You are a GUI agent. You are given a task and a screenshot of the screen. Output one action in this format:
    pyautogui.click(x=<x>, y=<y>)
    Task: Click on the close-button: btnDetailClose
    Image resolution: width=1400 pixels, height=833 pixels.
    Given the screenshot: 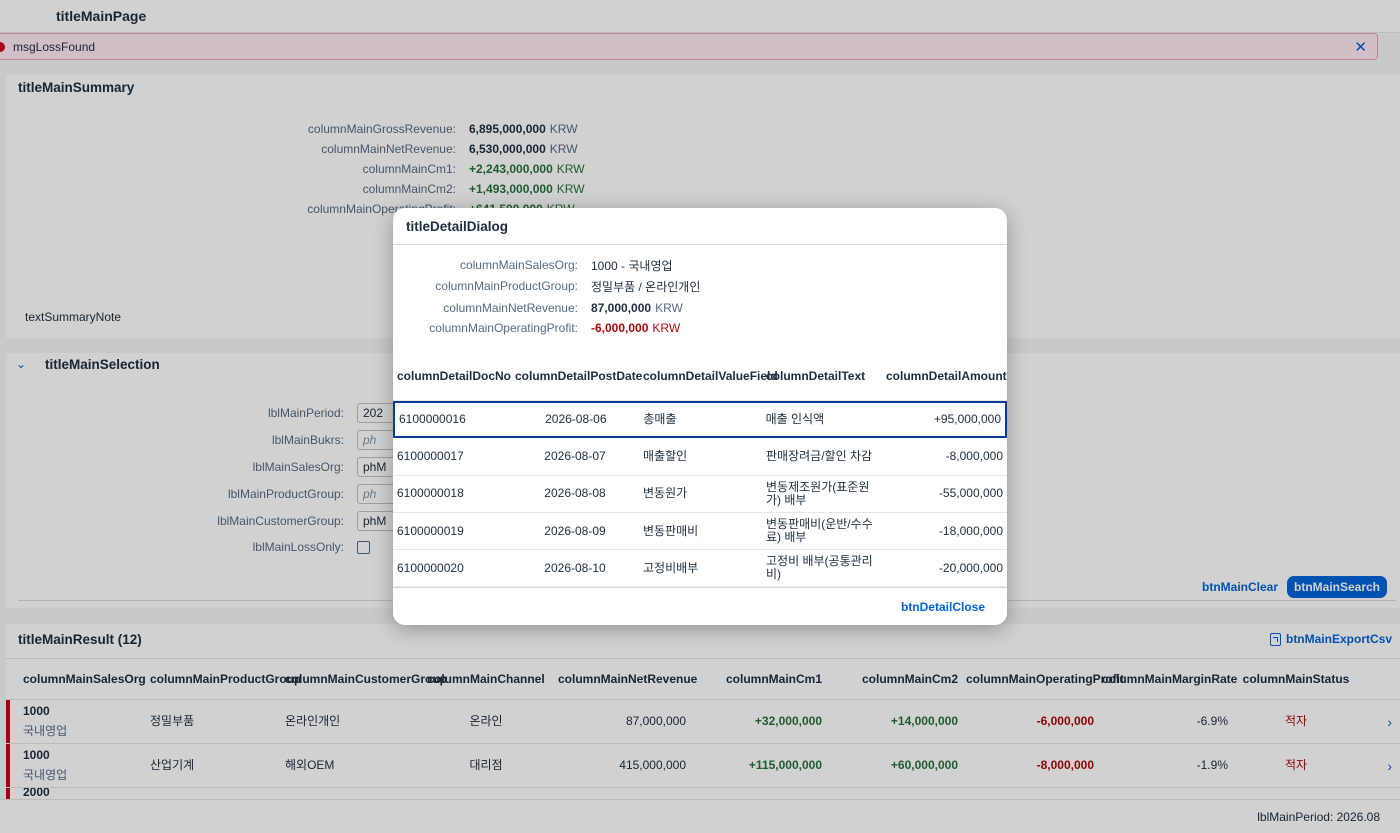 What is the action you would take?
    pyautogui.click(x=943, y=607)
    